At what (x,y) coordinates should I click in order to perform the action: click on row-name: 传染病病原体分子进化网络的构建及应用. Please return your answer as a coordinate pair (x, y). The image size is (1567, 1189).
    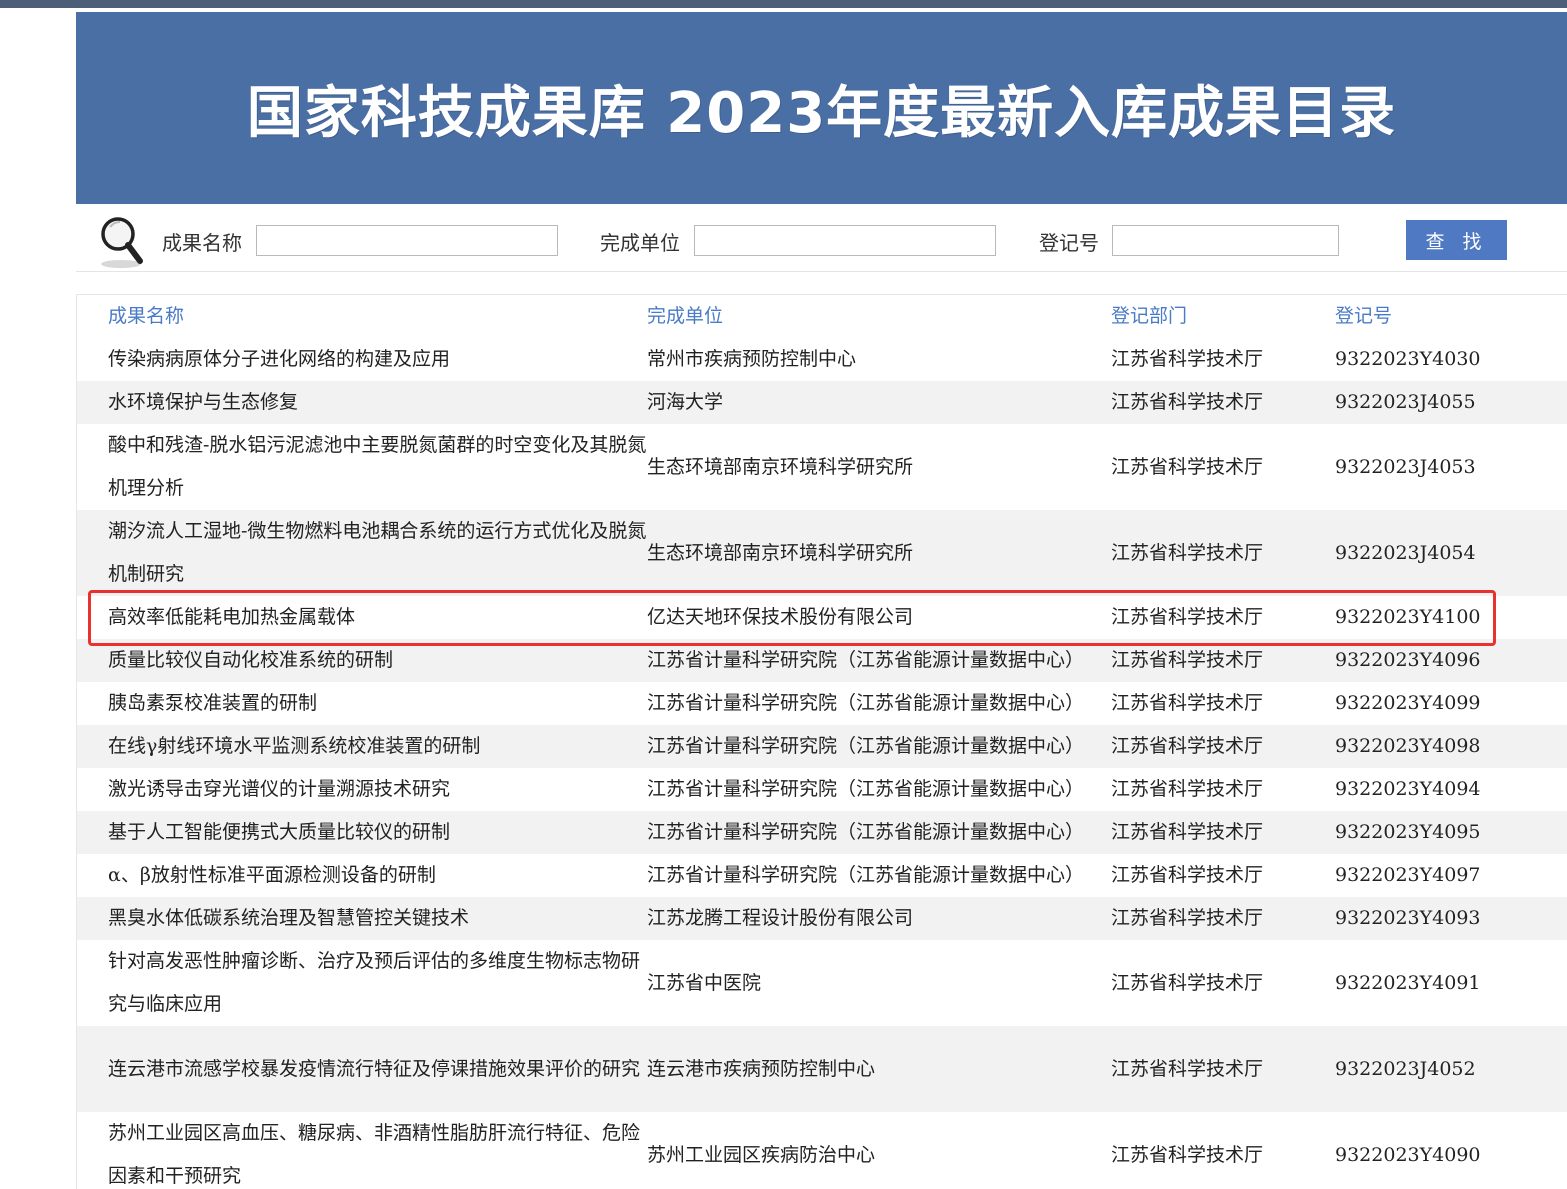
    Looking at the image, I should click on (377, 359).